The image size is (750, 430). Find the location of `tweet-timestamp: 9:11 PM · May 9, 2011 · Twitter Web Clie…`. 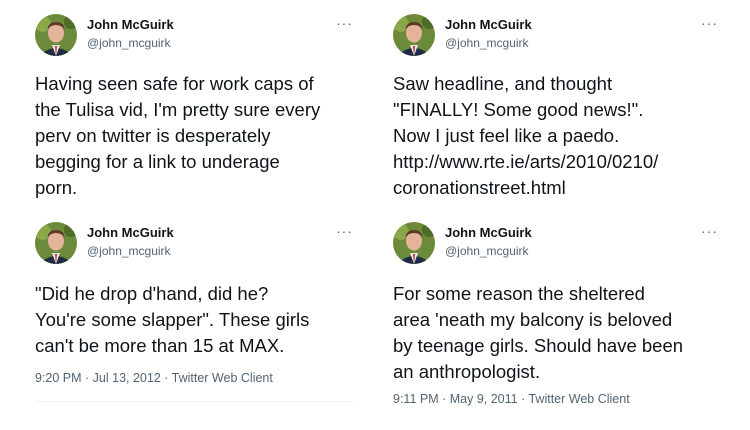

tweet-timestamp: 9:11 PM · May 9, 2011 · Twitter Web Clie… is located at coordinates (511, 399).